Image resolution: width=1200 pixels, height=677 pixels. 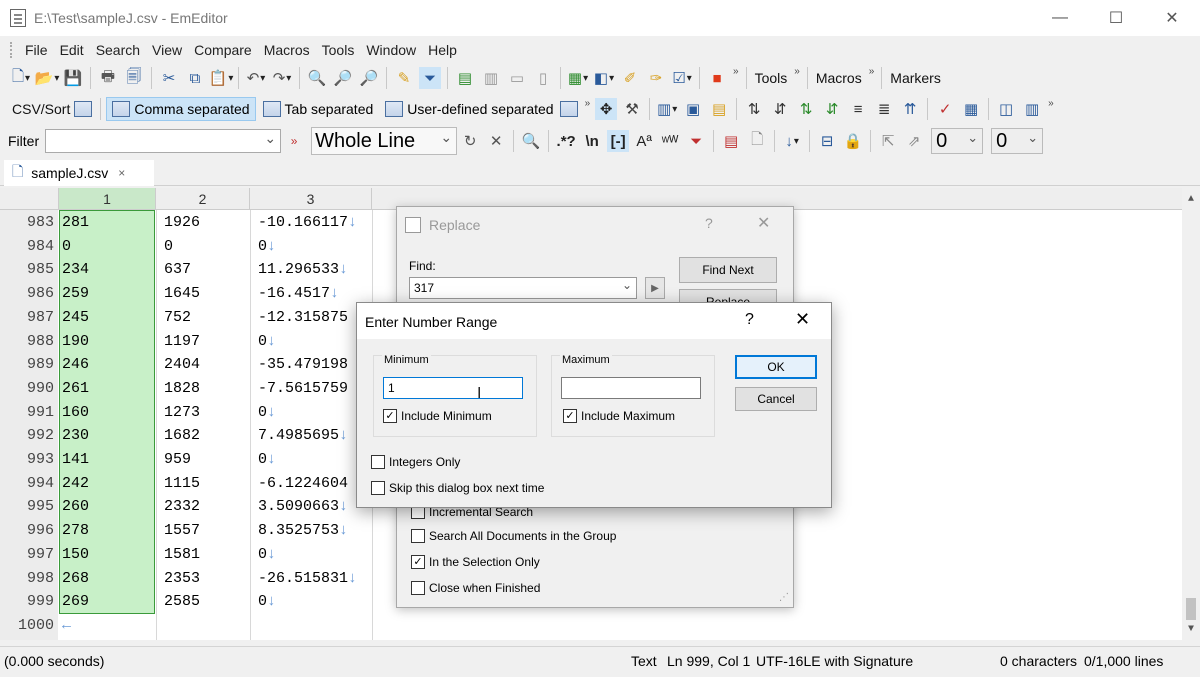 What do you see at coordinates (430, 78) in the screenshot?
I see `filter-icon: ⏷` at bounding box center [430, 78].